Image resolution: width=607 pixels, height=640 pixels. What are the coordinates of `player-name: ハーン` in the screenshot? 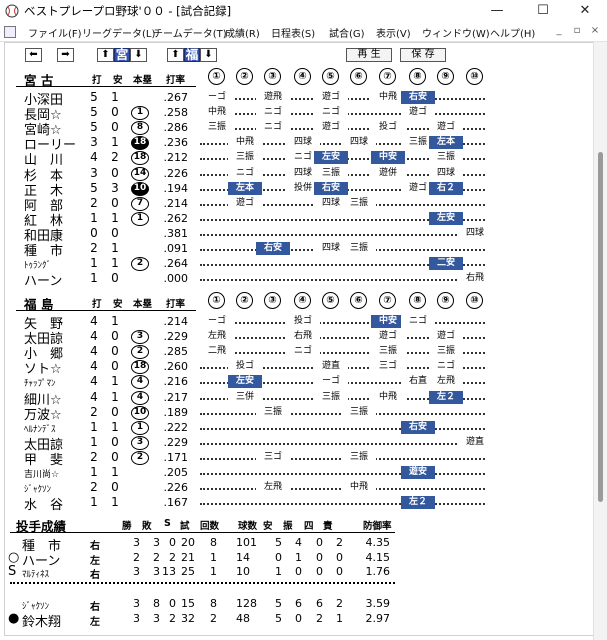 It's located at (43, 279).